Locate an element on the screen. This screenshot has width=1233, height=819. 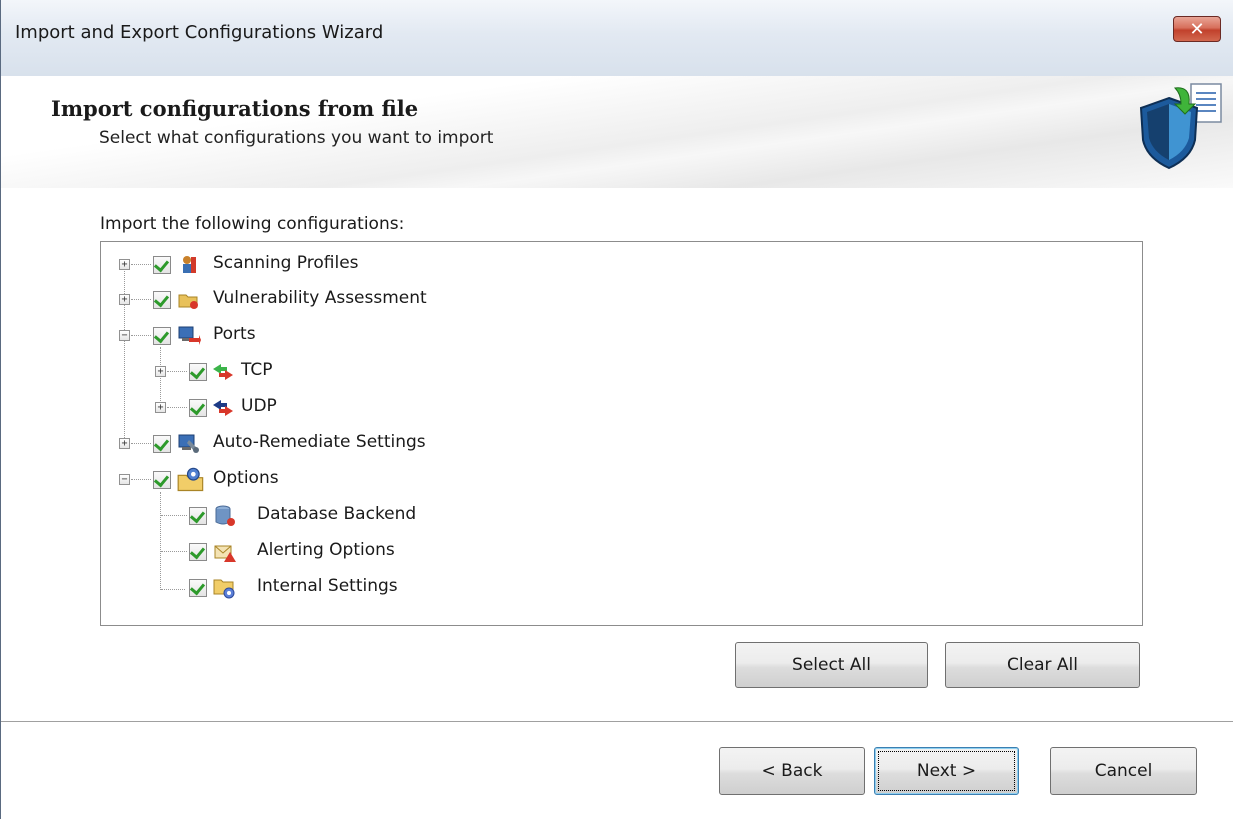
tree-node-tcp: + TCP is located at coordinates (401, 372).